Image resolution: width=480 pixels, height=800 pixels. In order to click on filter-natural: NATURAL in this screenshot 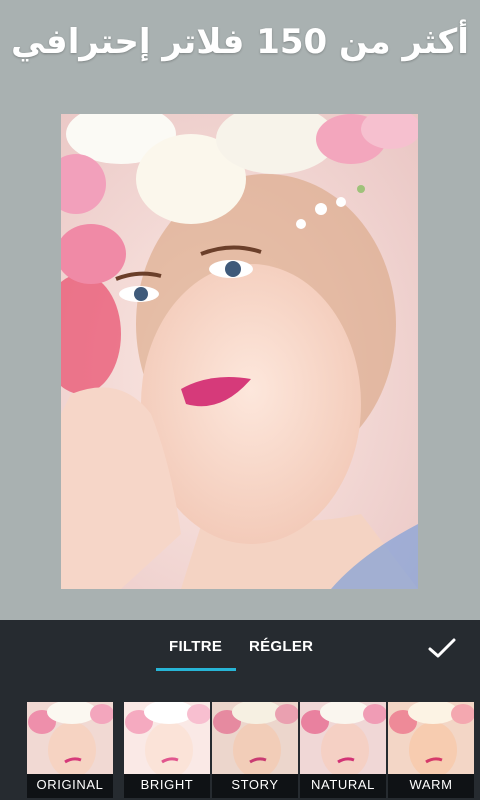, I will do `click(343, 750)`.